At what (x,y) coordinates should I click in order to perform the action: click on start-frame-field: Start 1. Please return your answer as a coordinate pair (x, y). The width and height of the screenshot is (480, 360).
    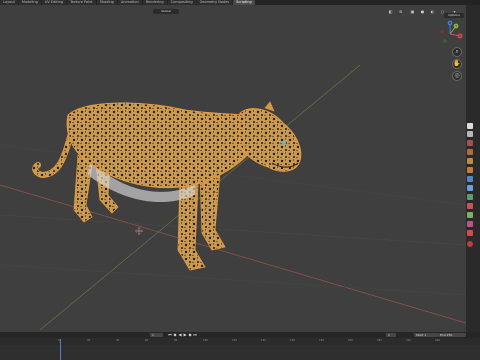
    Looking at the image, I should click on (426, 335).